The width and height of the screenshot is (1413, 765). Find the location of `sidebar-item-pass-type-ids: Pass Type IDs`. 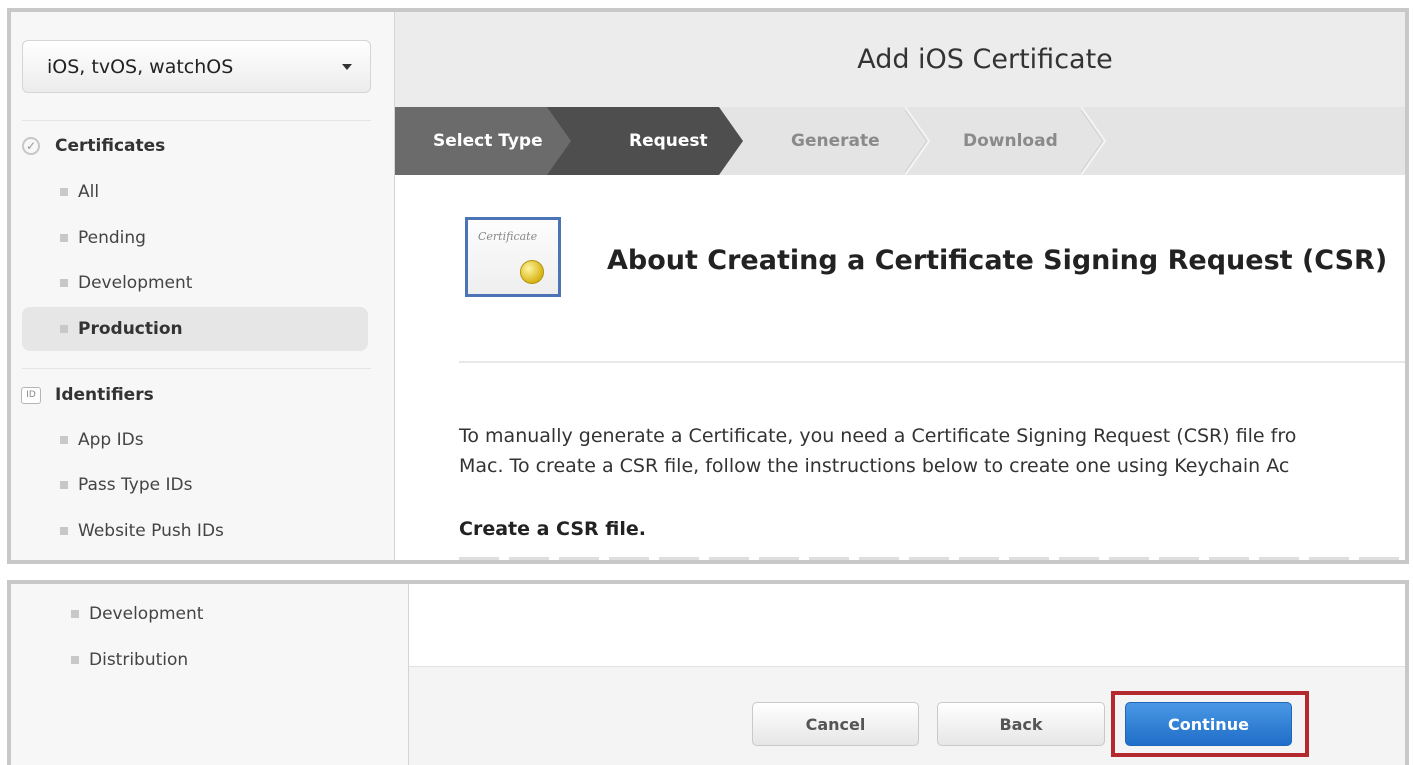

sidebar-item-pass-type-ids: Pass Type IDs is located at coordinates (195, 485).